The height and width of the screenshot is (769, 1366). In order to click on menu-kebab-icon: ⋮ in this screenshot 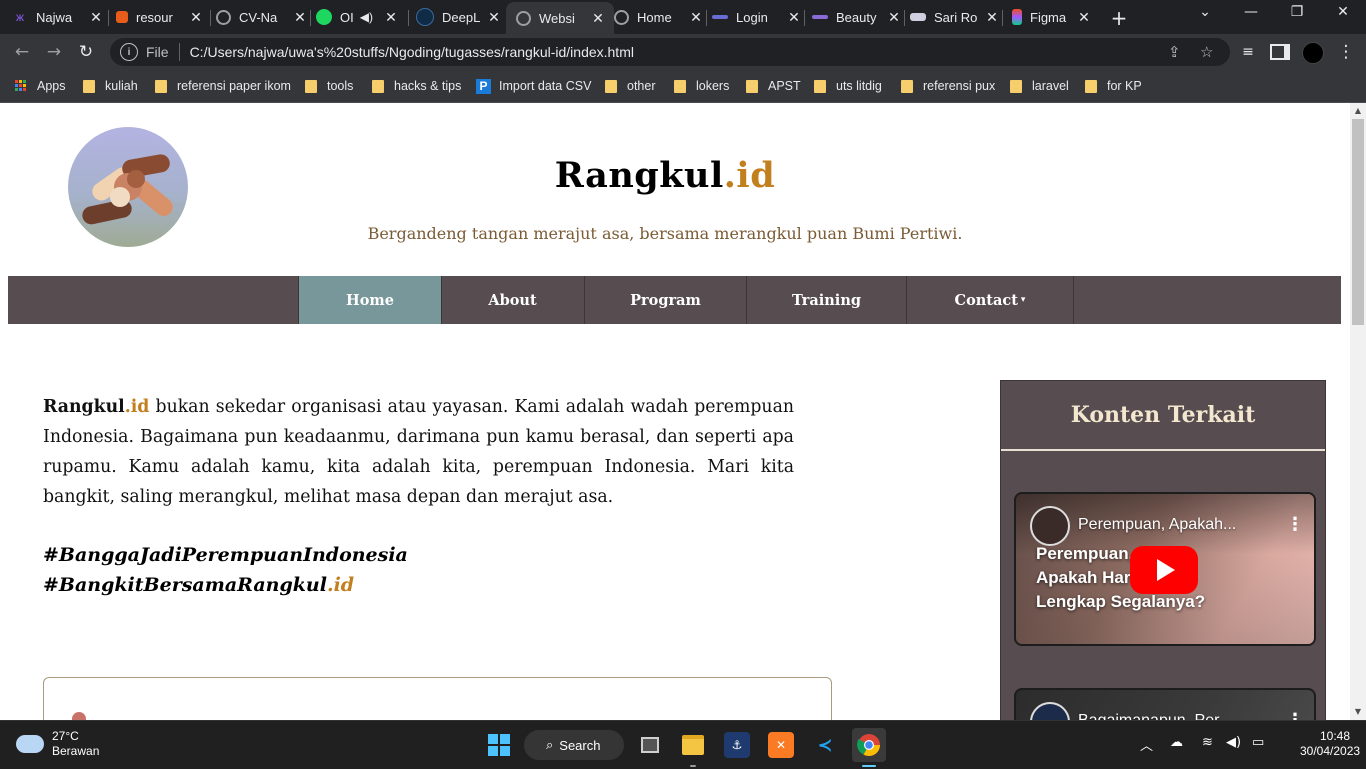, I will do `click(1346, 52)`.